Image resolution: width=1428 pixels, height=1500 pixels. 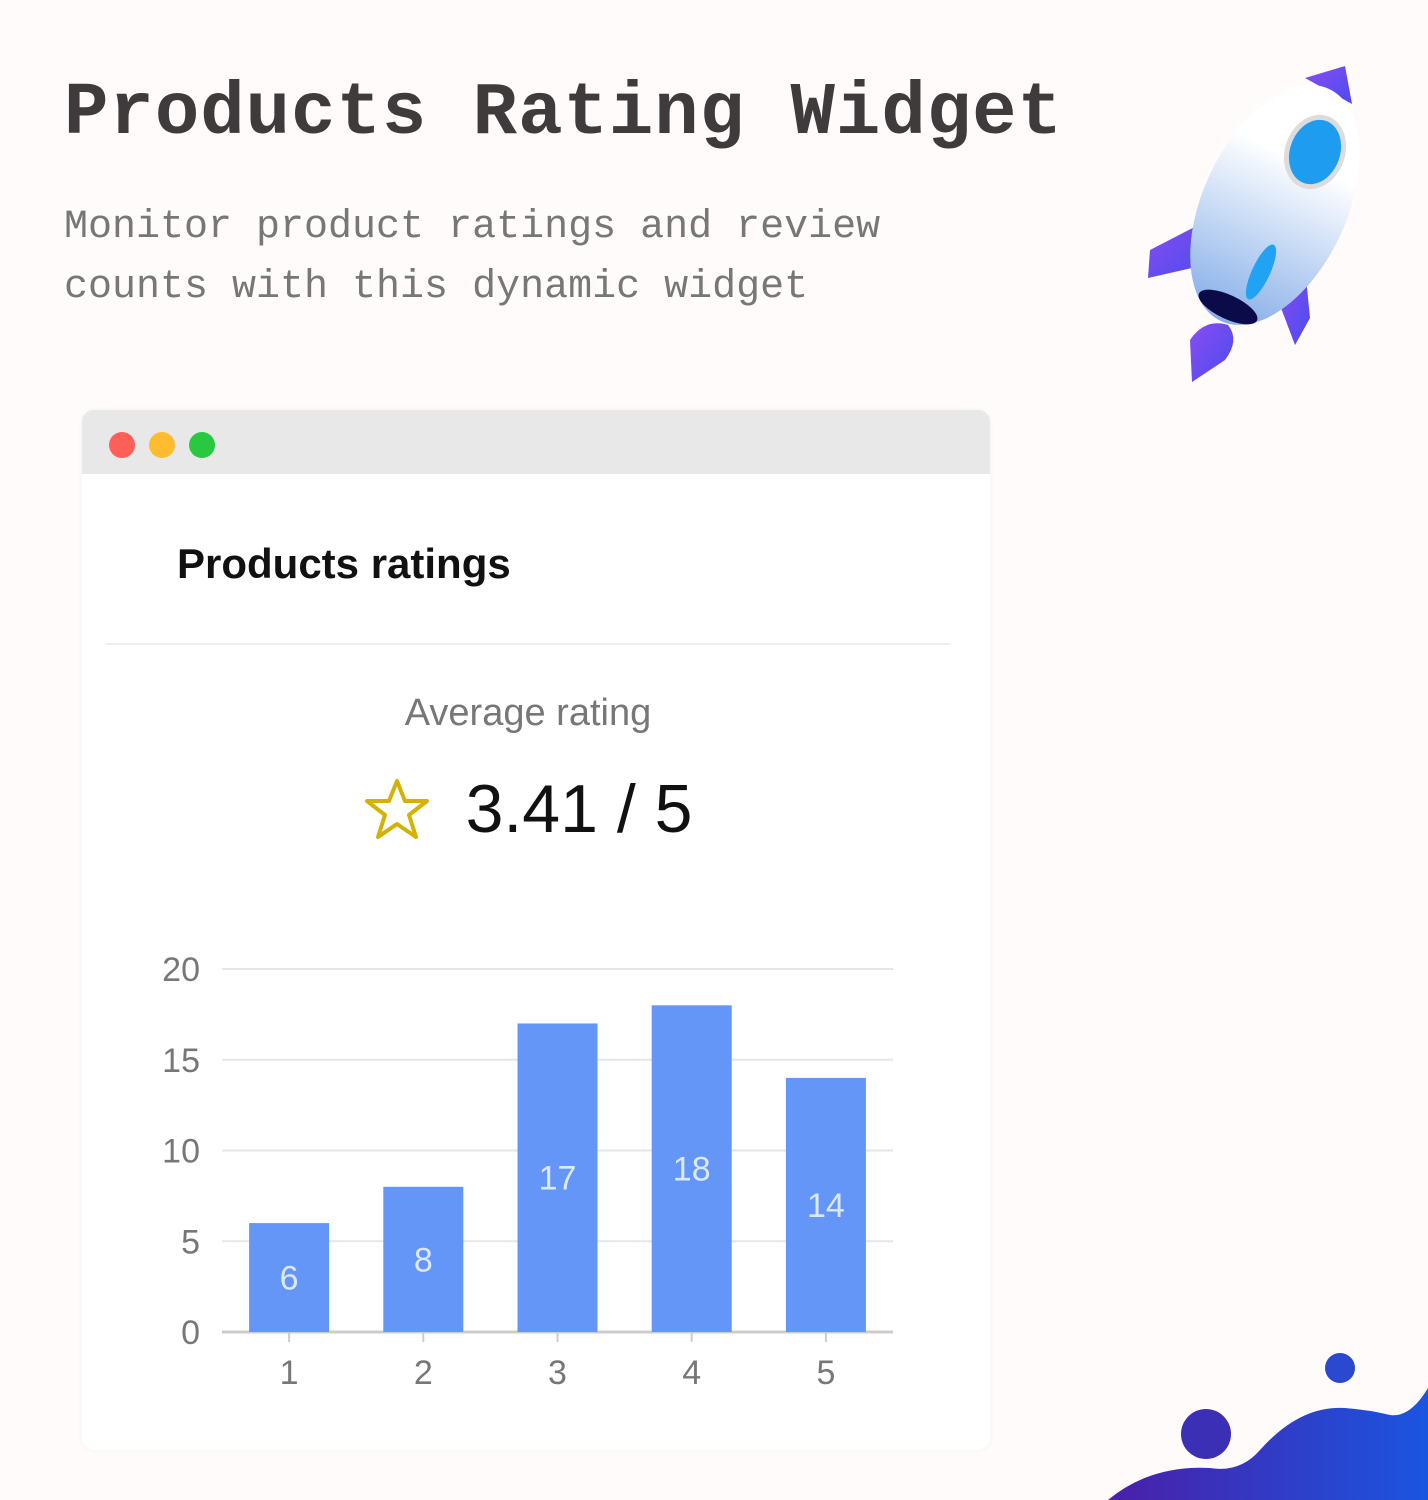 What do you see at coordinates (557, 1373) in the screenshot?
I see `x-tick-label: 3` at bounding box center [557, 1373].